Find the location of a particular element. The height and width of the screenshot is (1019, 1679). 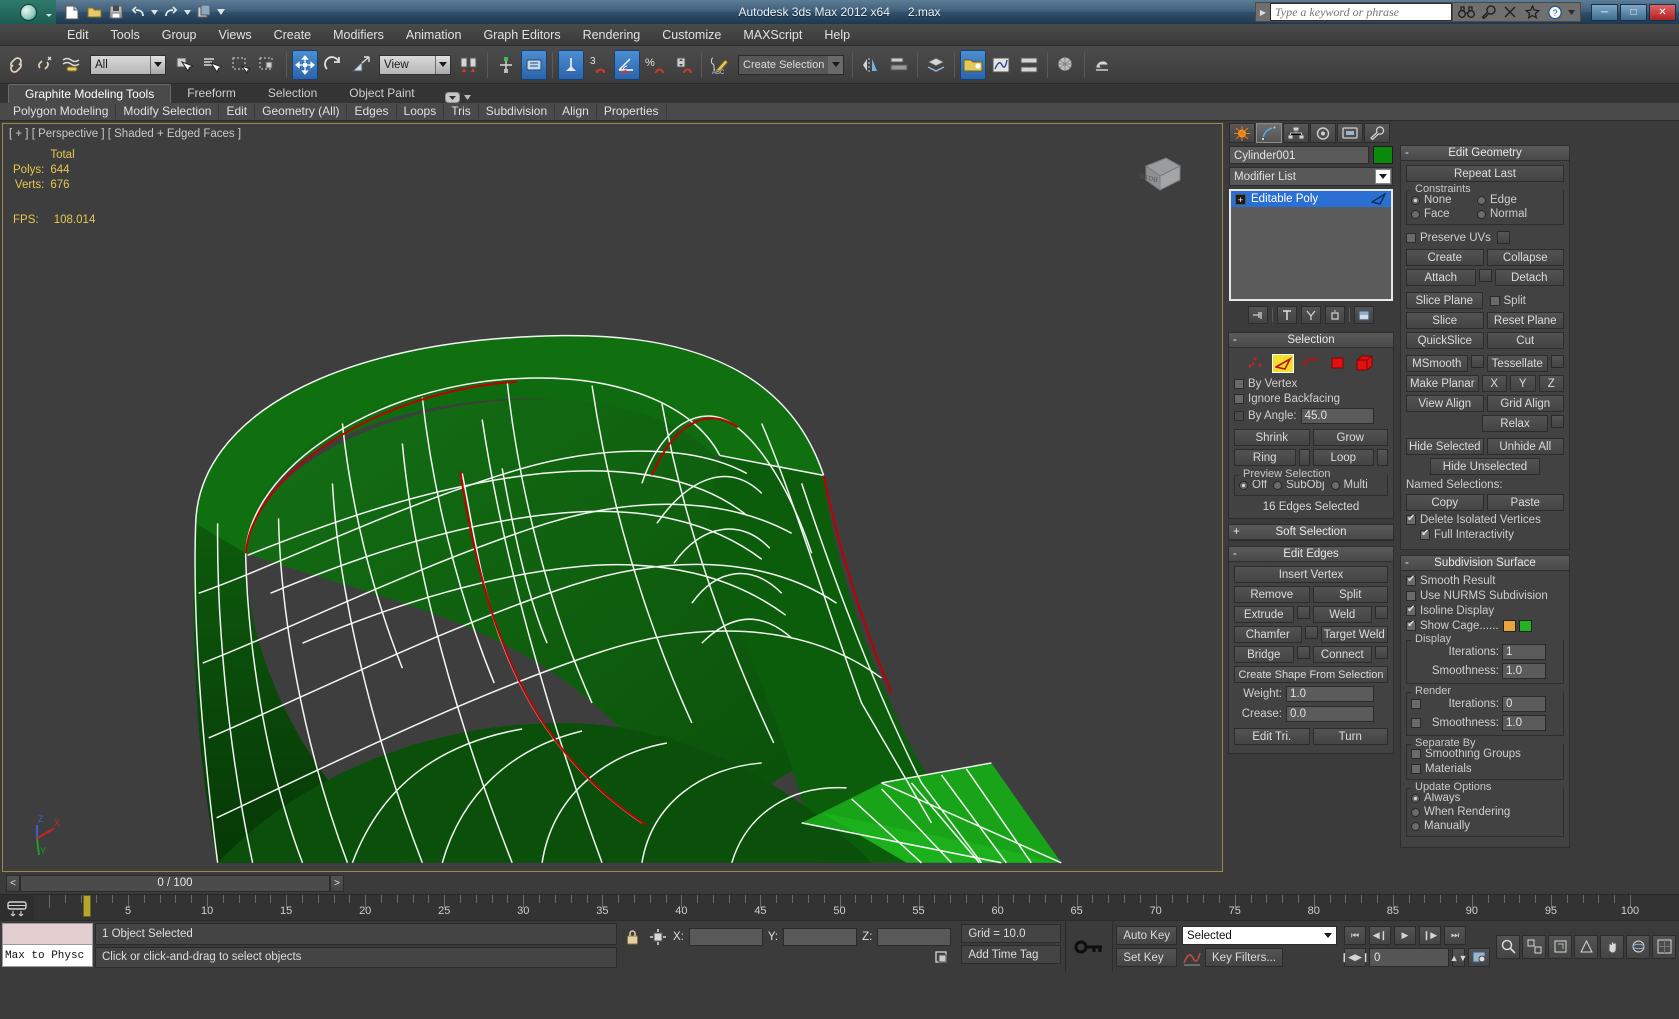

preview-multi-radio is located at coordinates (1335, 485).